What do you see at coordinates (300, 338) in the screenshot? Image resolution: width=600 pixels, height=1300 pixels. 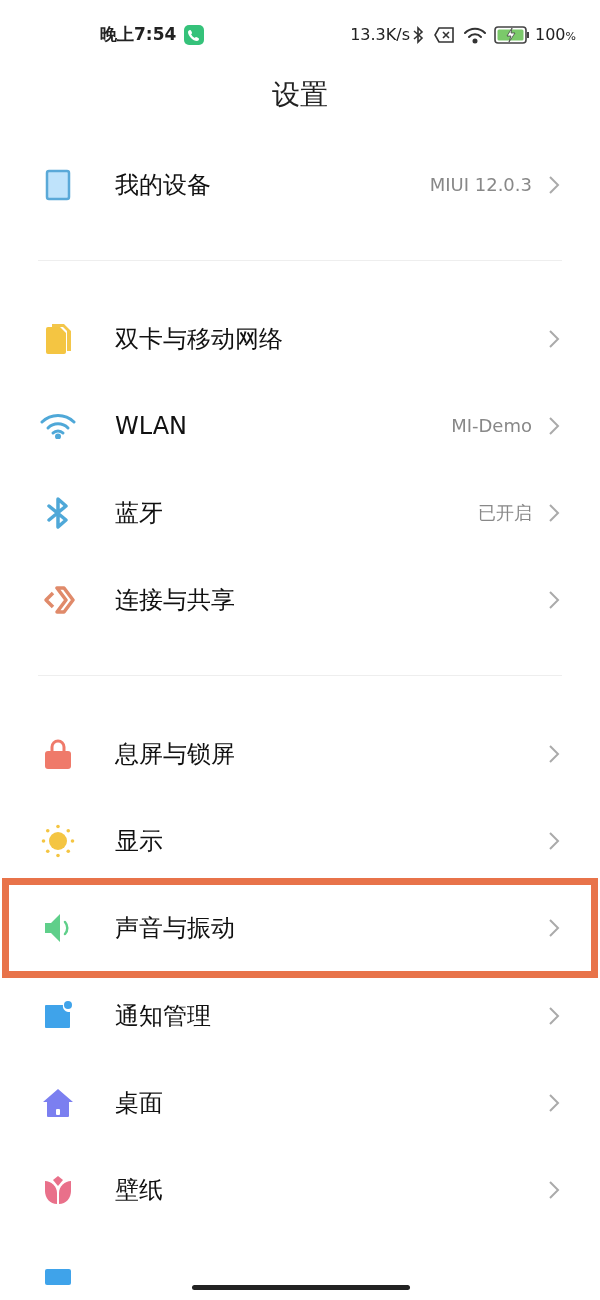 I see `settings-row: 双卡与移动网络` at bounding box center [300, 338].